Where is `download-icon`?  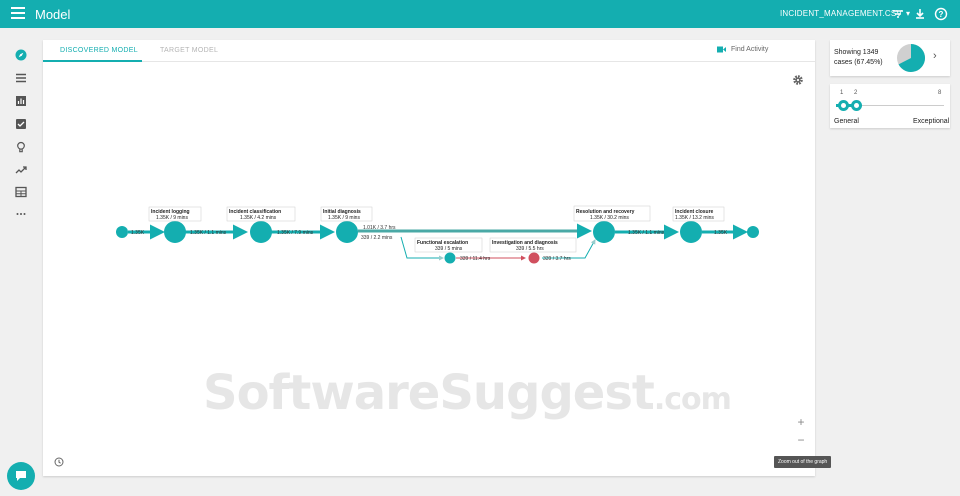 download-icon is located at coordinates (920, 14).